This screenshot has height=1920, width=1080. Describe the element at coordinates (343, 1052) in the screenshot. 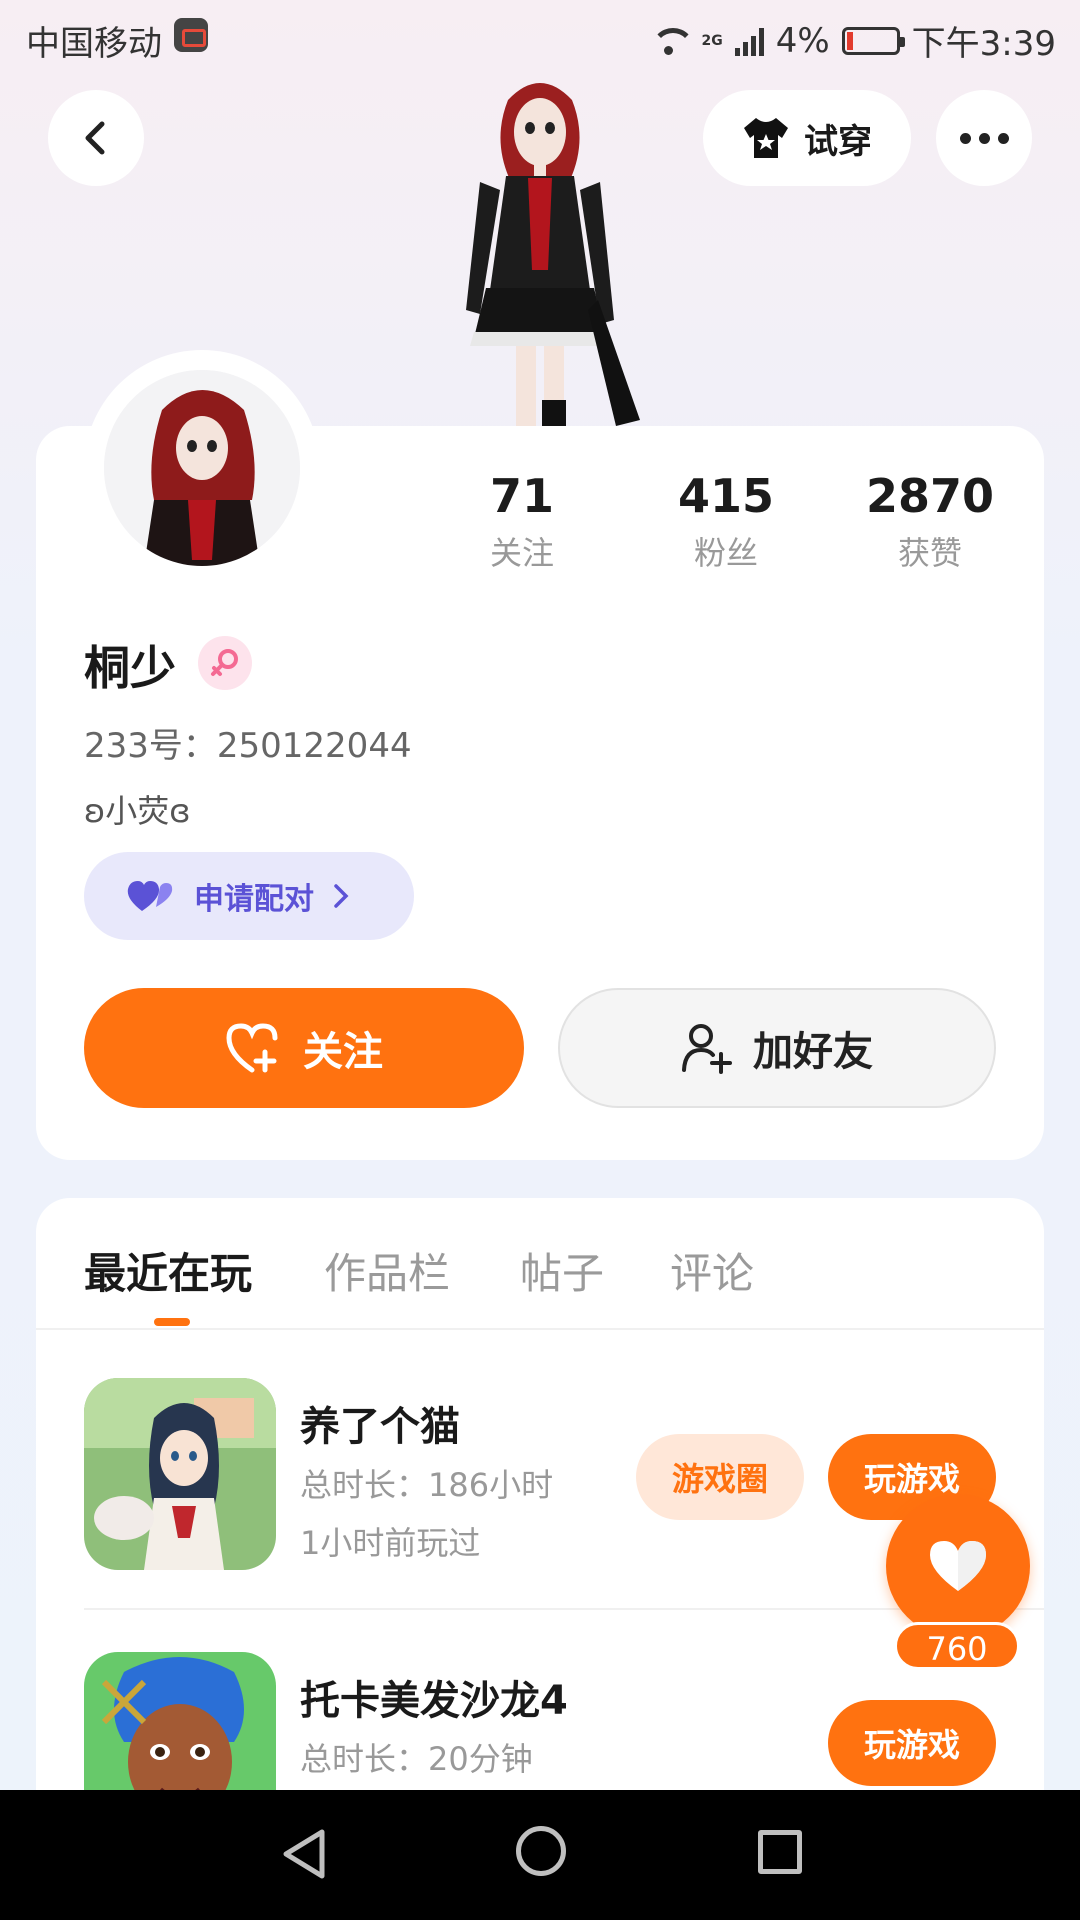

I see `follow-label: 关注` at that location.